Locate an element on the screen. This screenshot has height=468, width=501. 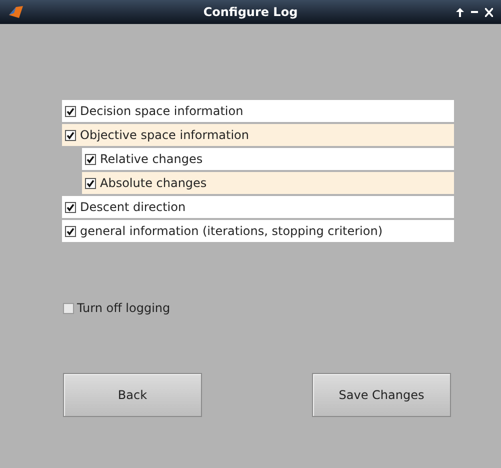
option-label: Descent direction is located at coordinates (133, 207).